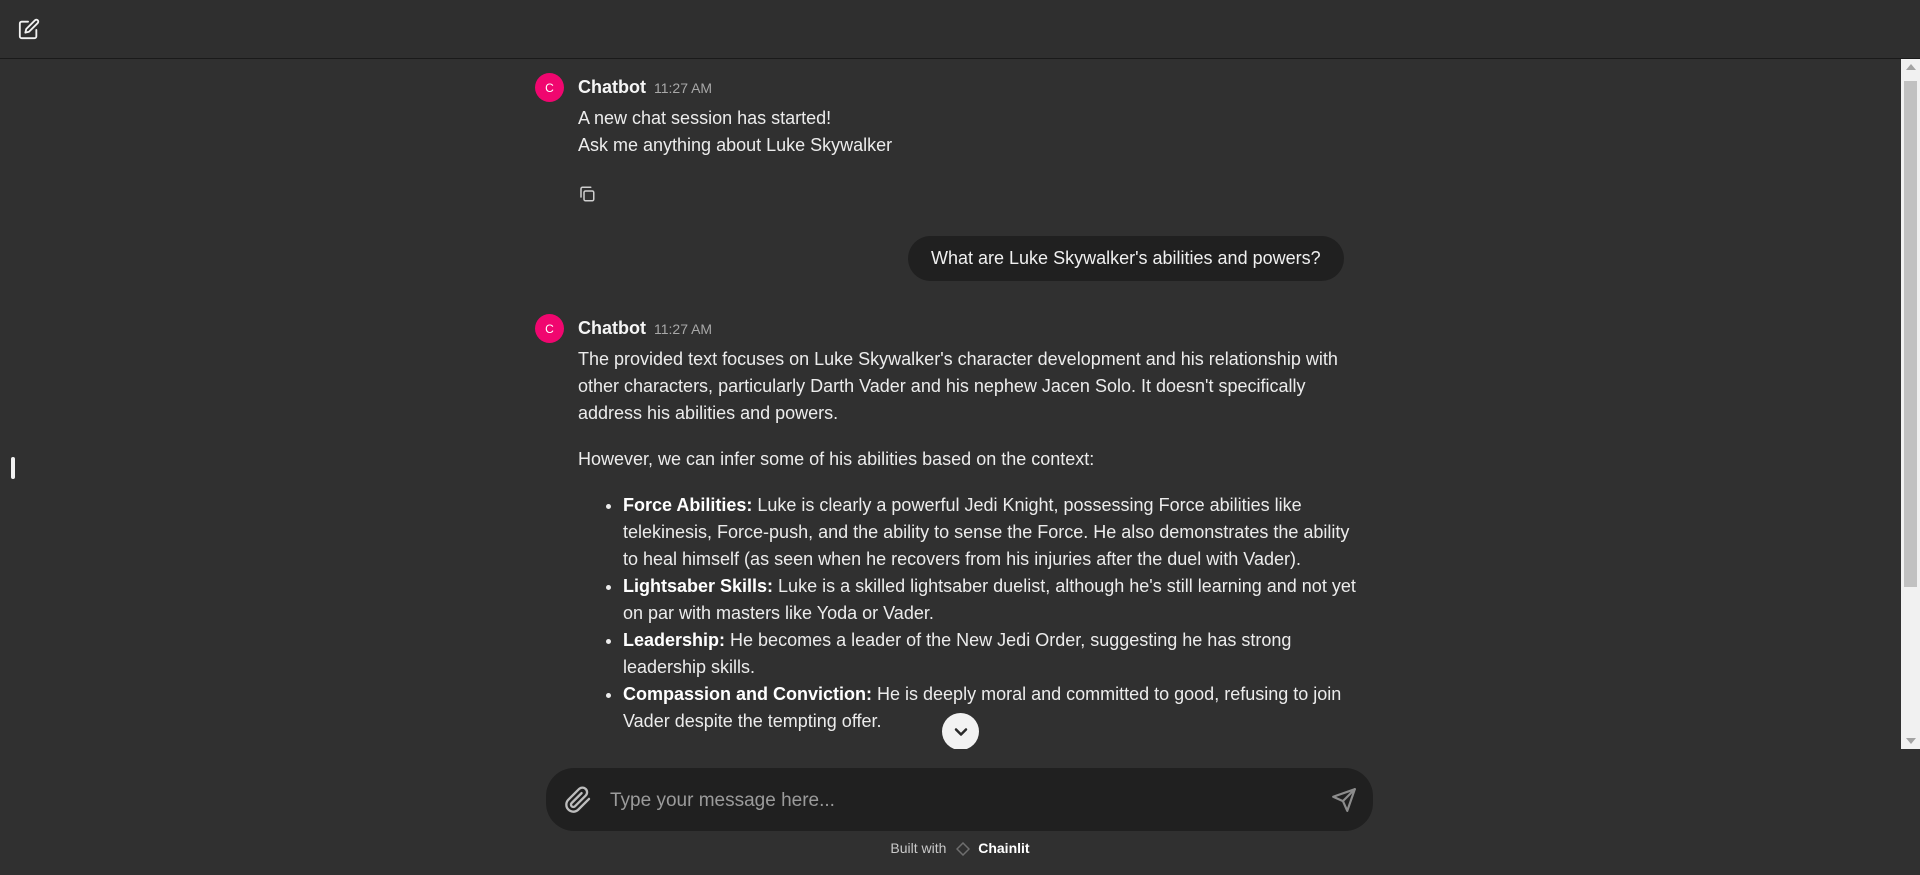  Describe the element at coordinates (13, 468) in the screenshot. I see `sidebar-resize-handle` at that location.